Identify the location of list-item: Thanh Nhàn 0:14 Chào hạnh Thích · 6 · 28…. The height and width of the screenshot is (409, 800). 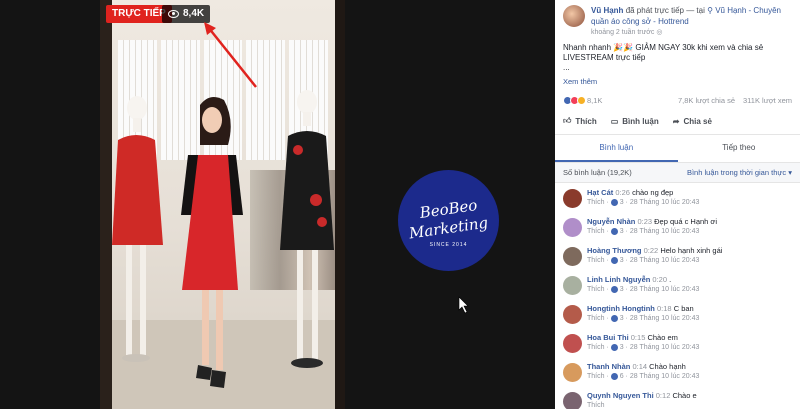
(677, 374).